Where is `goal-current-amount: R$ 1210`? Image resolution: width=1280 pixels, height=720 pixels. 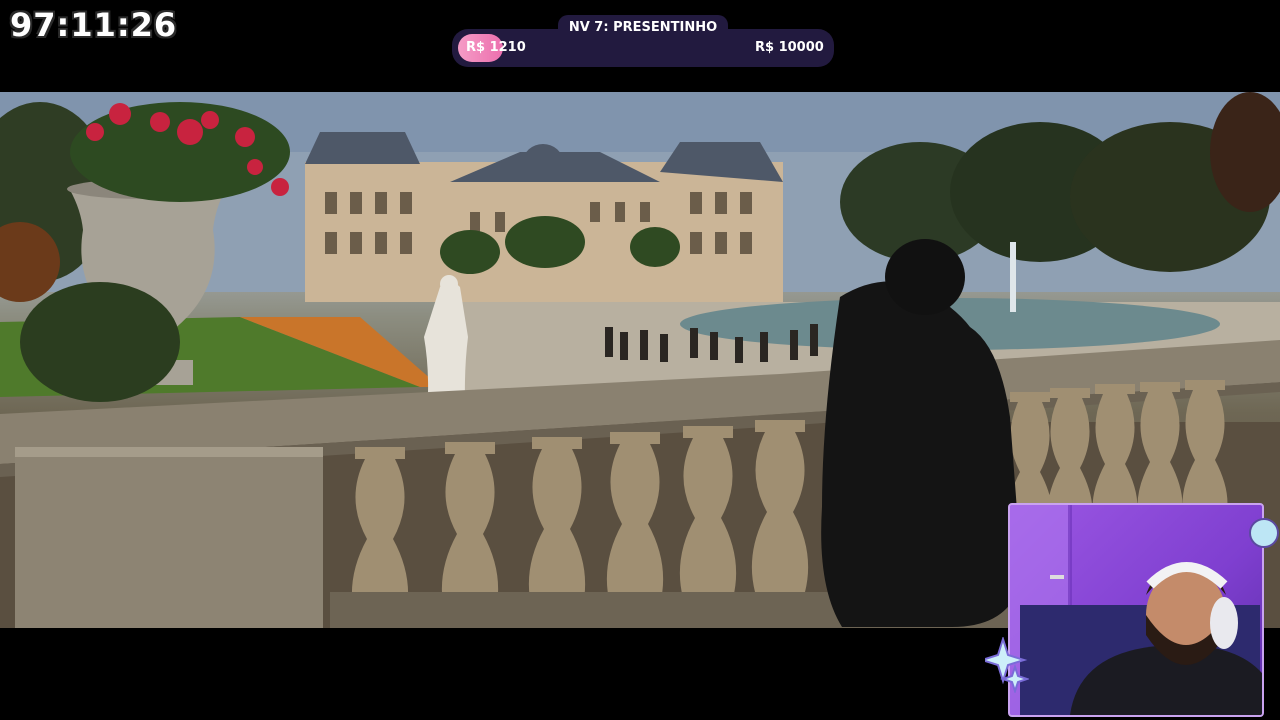
goal-current-amount: R$ 1210 is located at coordinates (496, 47).